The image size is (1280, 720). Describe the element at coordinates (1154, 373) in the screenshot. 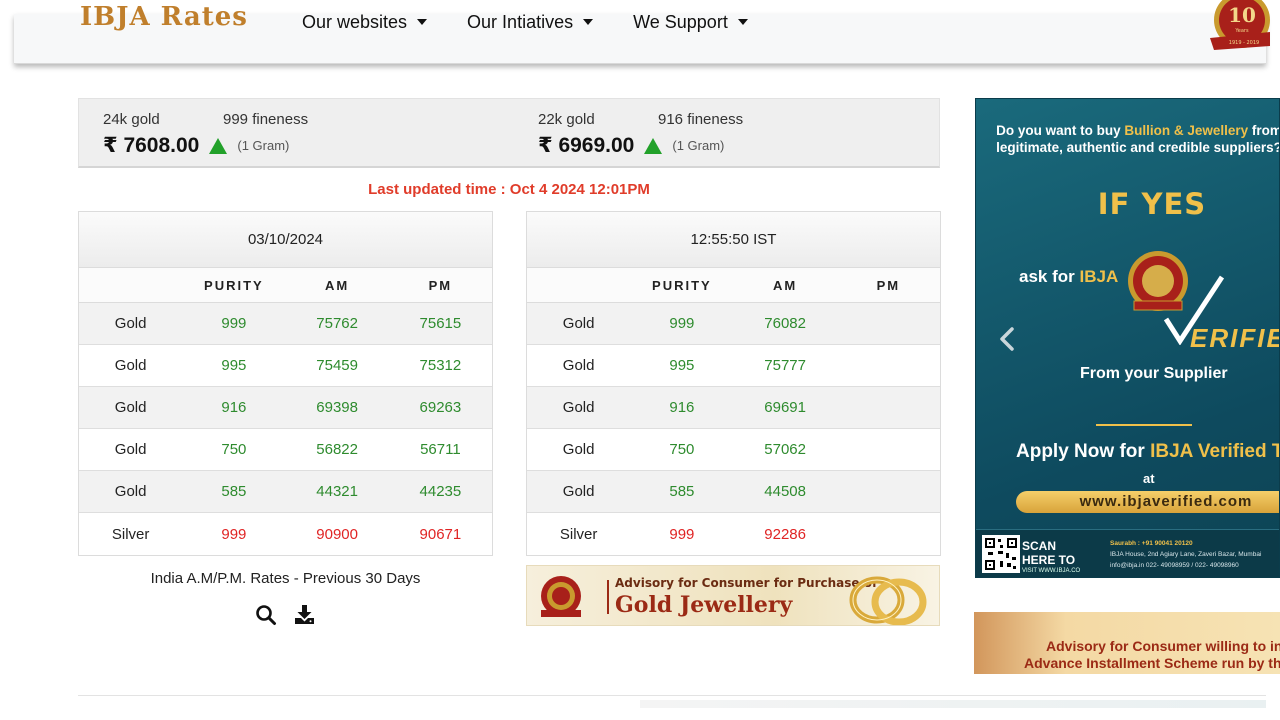

I see `ad-from-supplier: From your Supplier` at that location.